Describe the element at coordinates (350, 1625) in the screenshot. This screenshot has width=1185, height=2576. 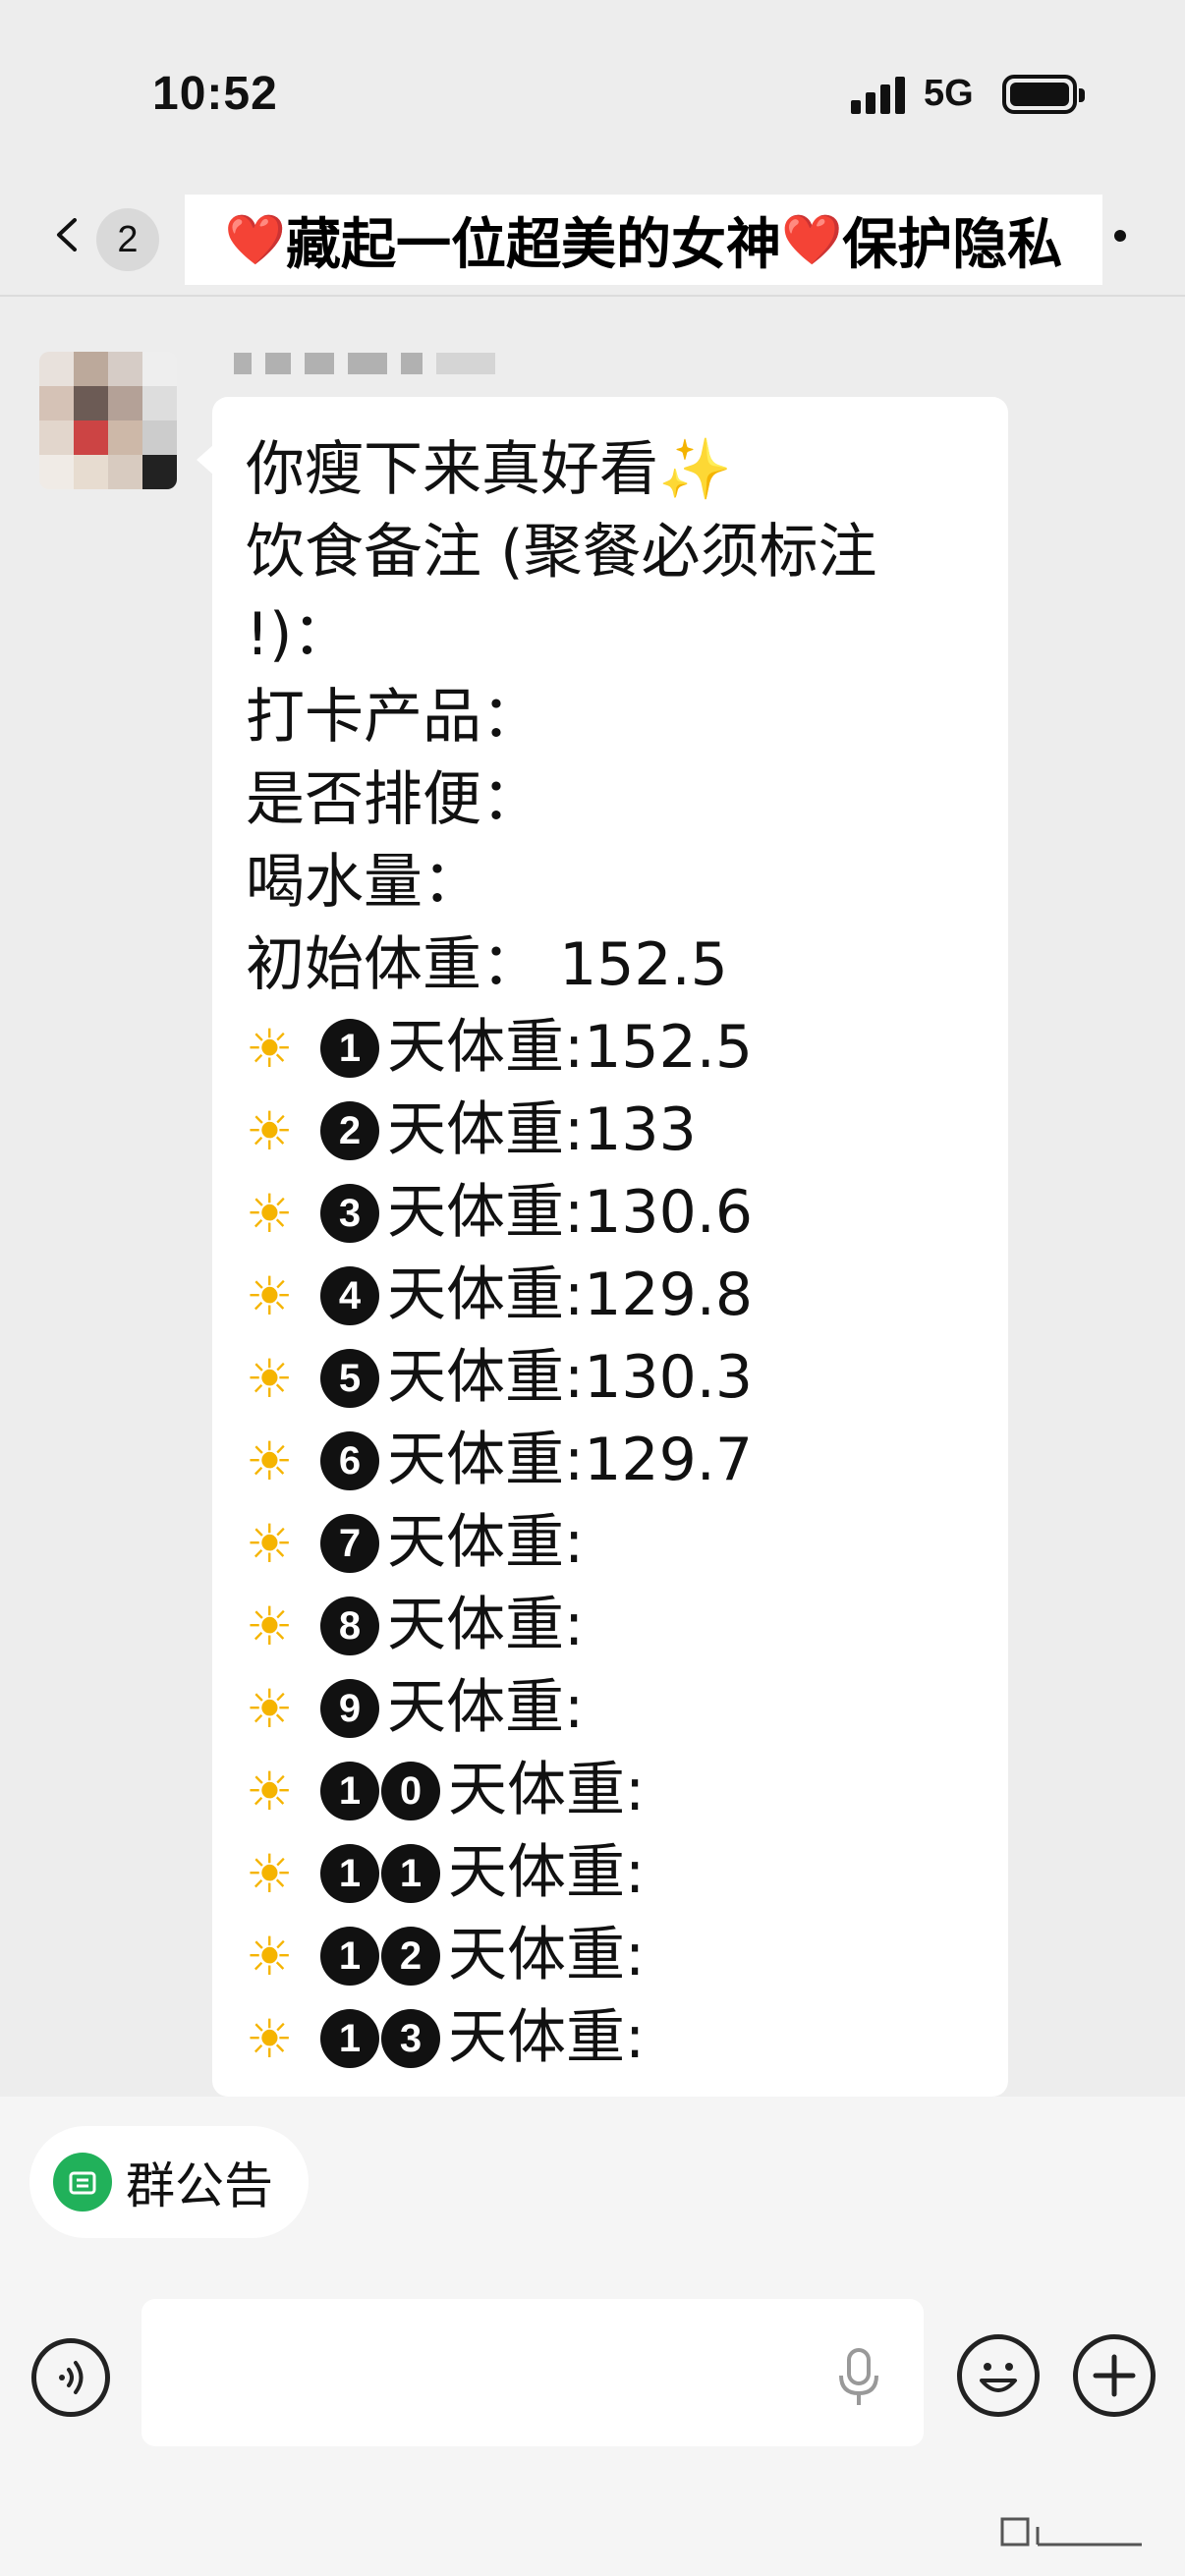
I see `day-number-badge: 8` at that location.